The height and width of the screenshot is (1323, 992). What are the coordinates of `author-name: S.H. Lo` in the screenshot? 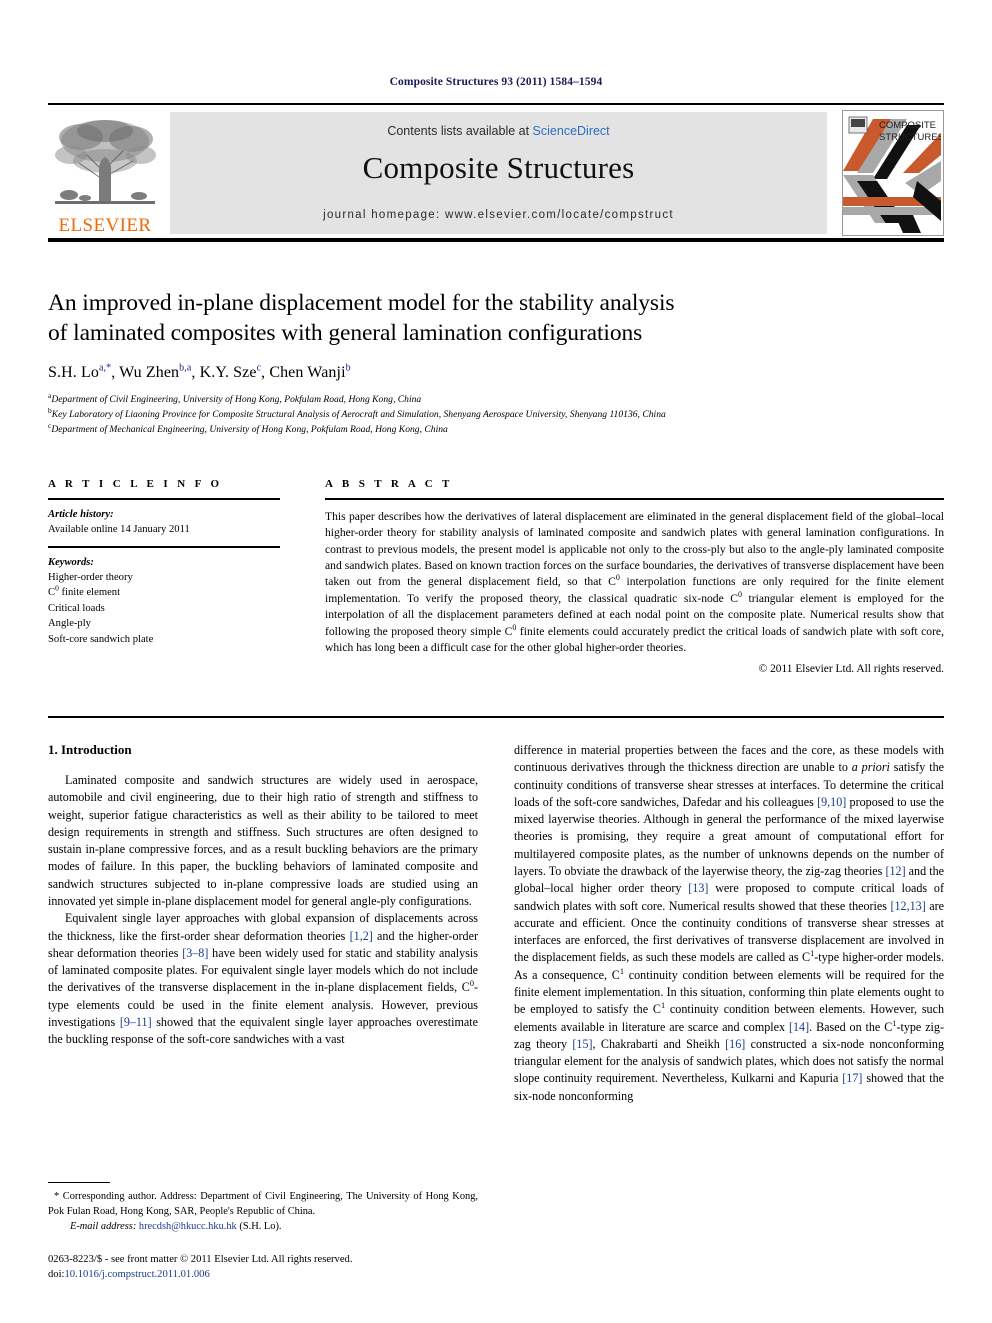 It's located at (73, 373).